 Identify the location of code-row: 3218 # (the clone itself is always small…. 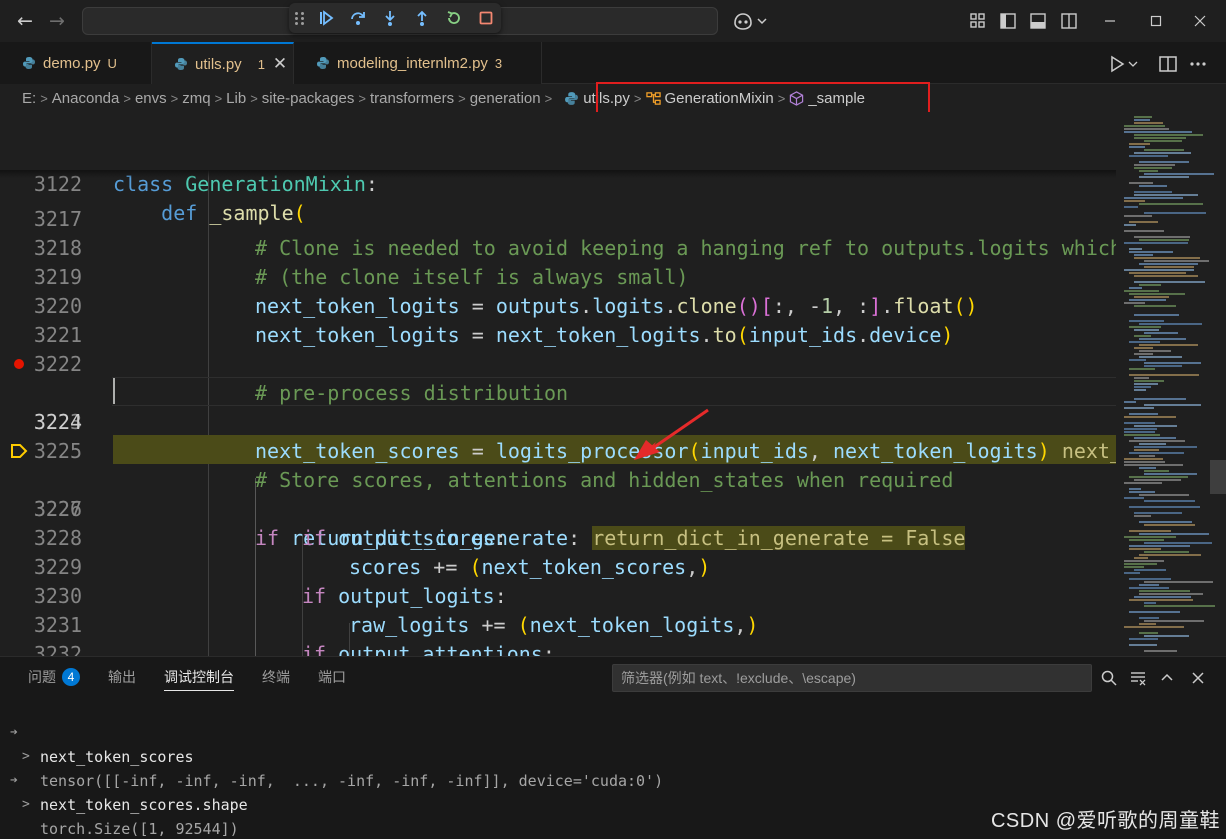
(558, 247).